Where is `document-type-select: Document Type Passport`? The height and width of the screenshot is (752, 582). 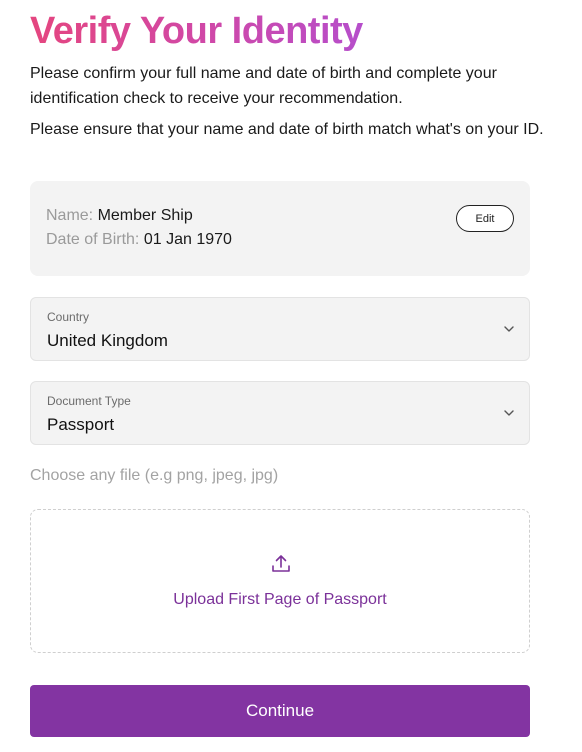 document-type-select: Document Type Passport is located at coordinates (280, 413).